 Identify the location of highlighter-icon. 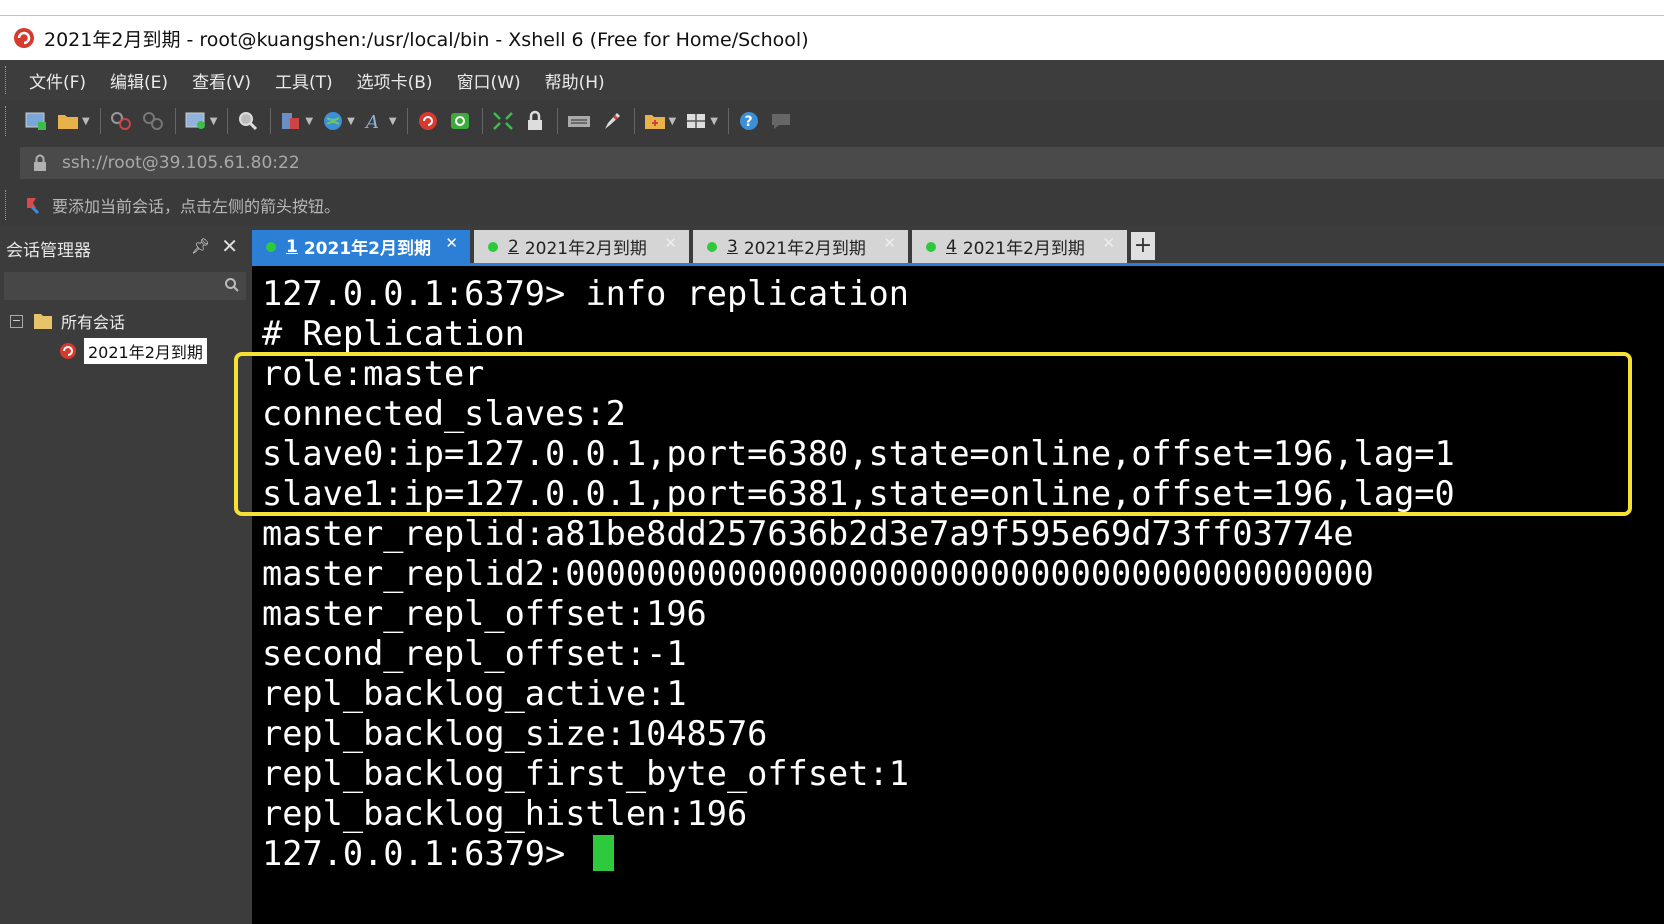
(612, 121).